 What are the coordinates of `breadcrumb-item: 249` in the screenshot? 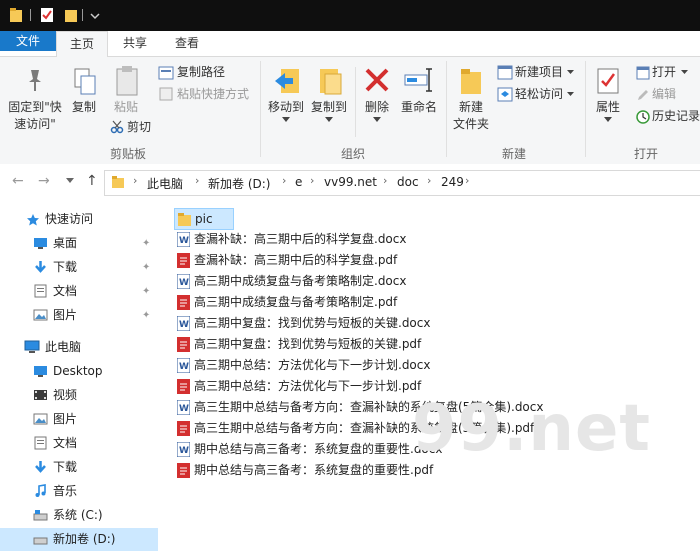 It's located at (452, 182).